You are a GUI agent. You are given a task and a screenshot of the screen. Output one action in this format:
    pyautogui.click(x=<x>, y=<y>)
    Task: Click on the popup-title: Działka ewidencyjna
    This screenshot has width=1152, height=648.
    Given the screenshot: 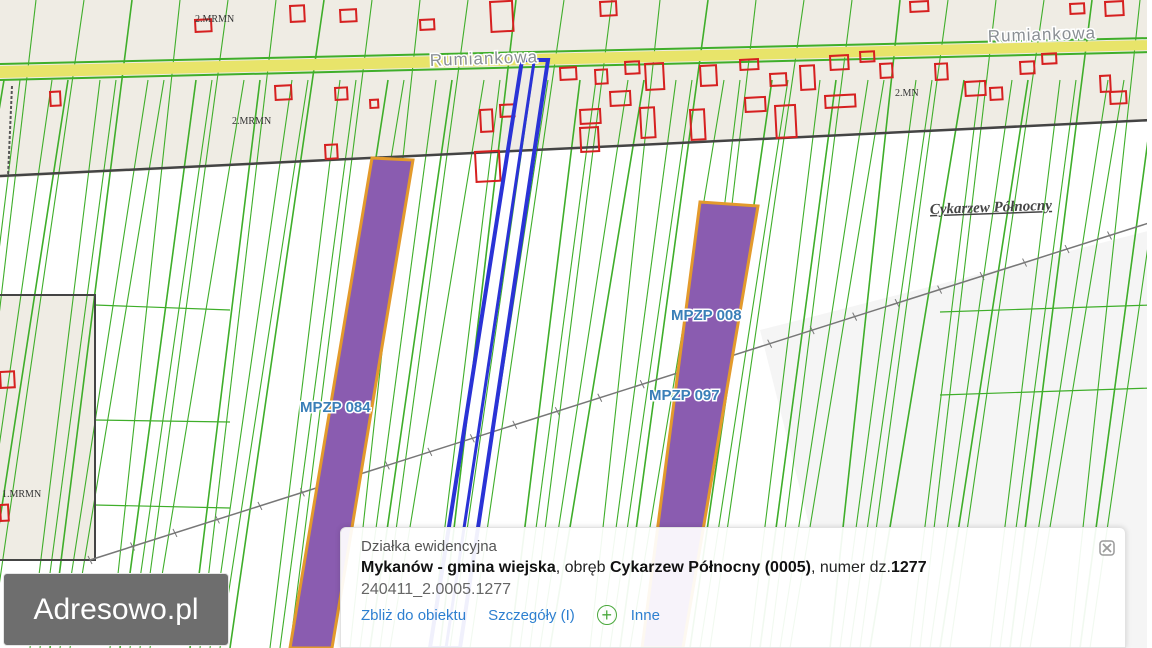 What is the action you would take?
    pyautogui.click(x=429, y=546)
    